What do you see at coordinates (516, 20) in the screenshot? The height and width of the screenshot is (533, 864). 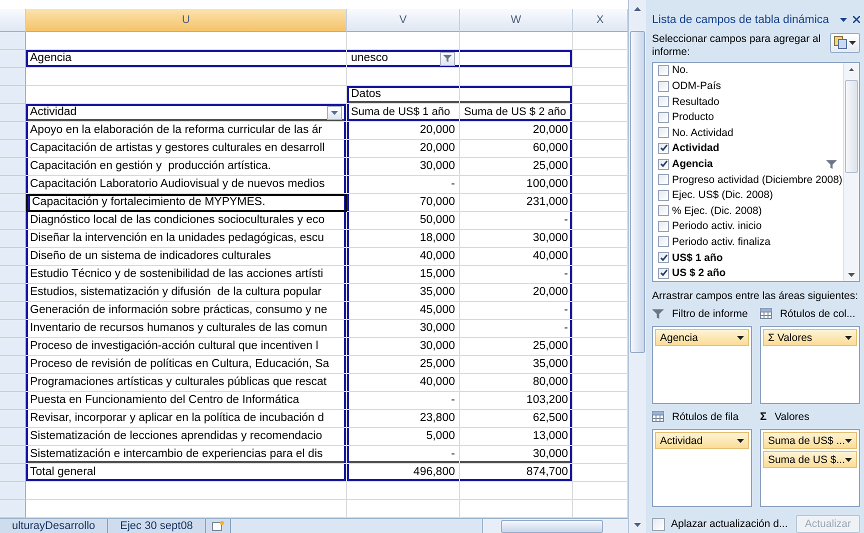 I see `column-header-label: W` at bounding box center [516, 20].